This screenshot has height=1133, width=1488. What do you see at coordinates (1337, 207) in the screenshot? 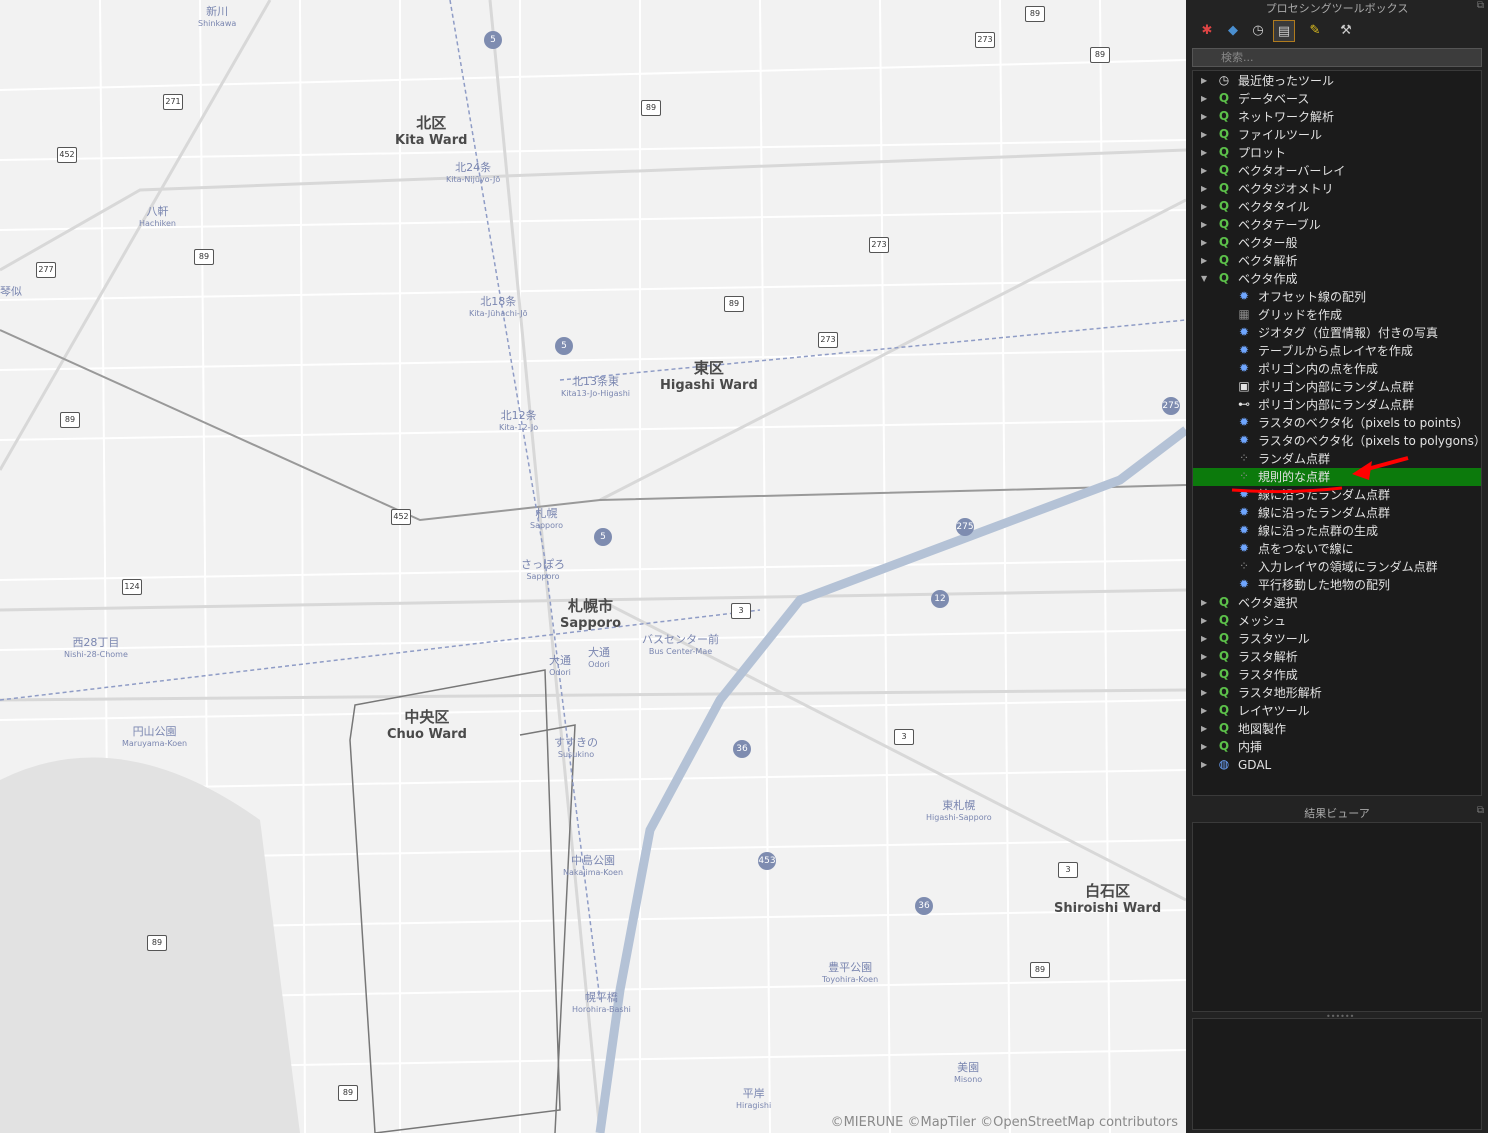
I see `tree-group-item: ▶ Q ベクタタイル` at bounding box center [1337, 207].